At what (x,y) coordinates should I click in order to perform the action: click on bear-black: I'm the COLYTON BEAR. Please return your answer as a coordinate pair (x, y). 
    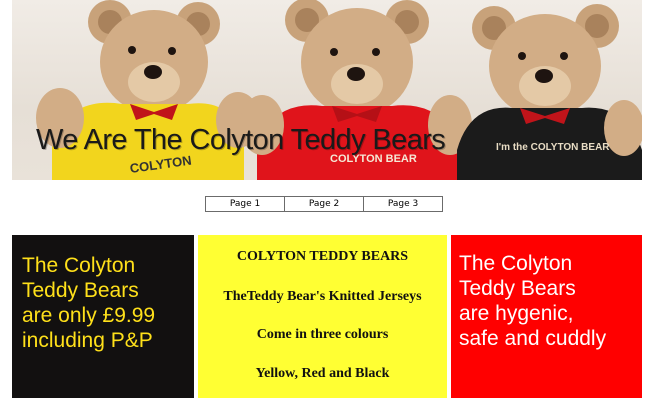
    Looking at the image, I should click on (549, 92).